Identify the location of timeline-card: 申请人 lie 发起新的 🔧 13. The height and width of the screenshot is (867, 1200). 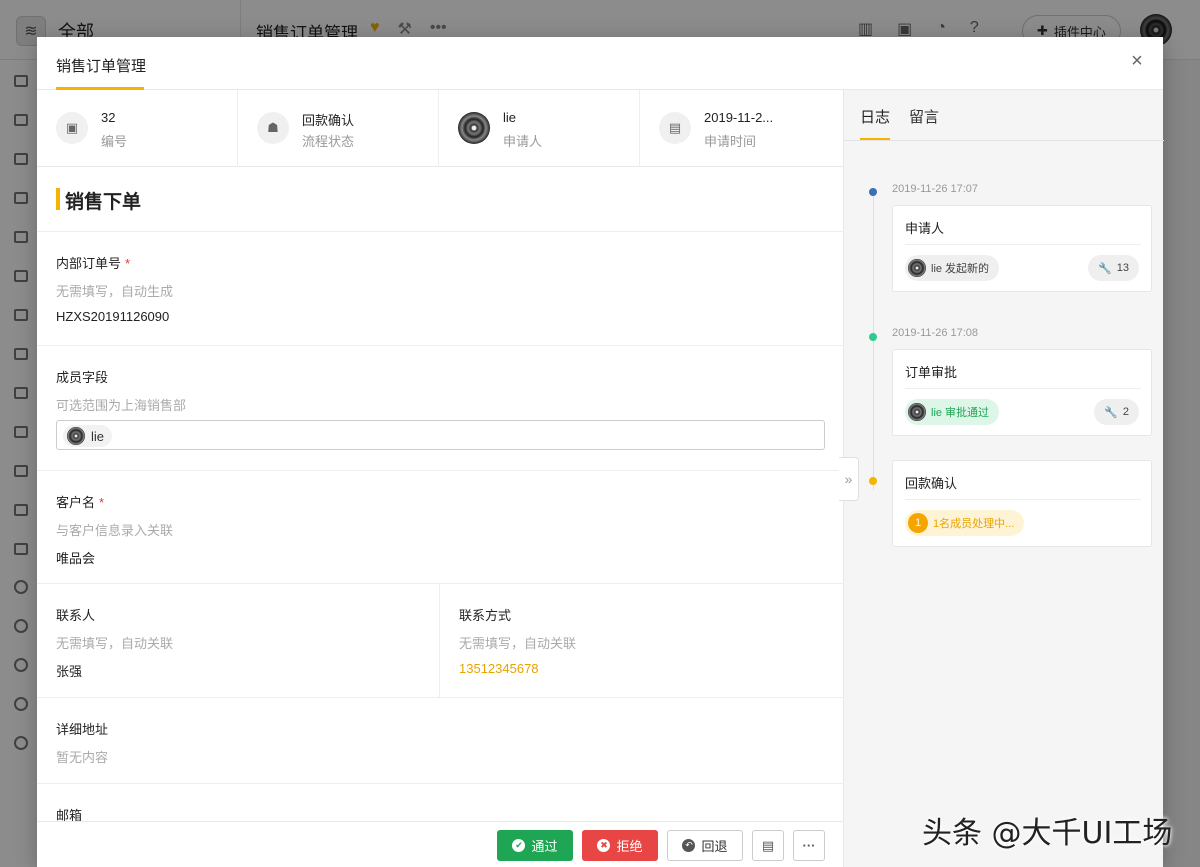
(1022, 248).